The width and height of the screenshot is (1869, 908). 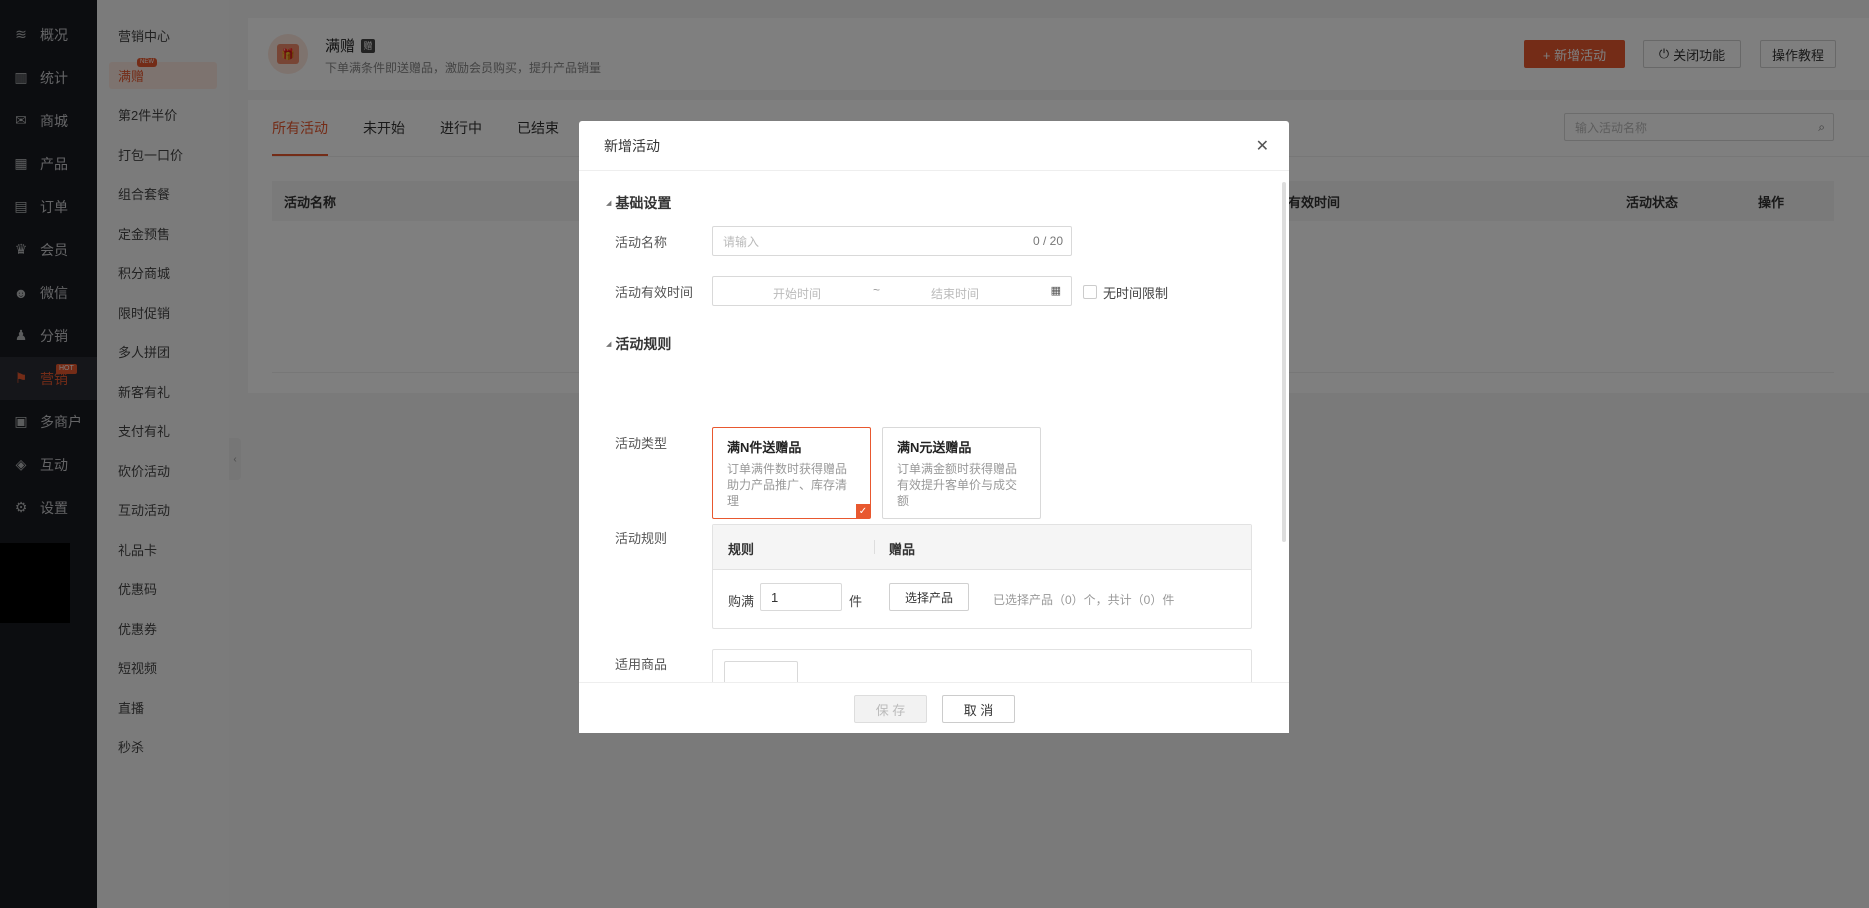 I want to click on rules-table-header: 规则 赠品, so click(x=982, y=547).